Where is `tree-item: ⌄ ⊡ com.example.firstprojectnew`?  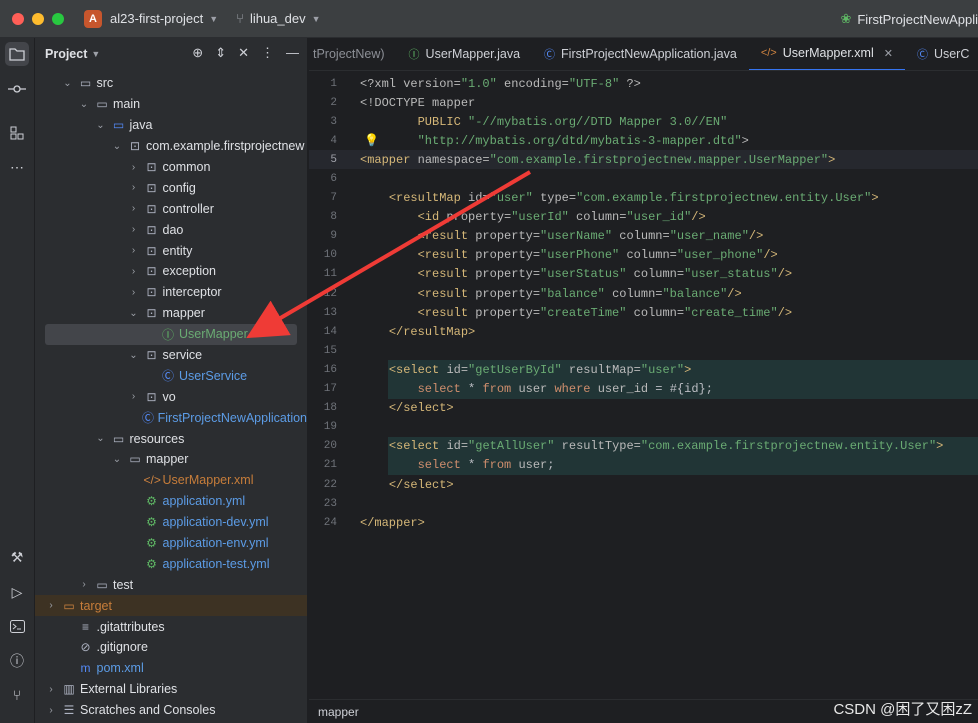
tree-item: ⌄ ⊡ com.example.firstprojectnew is located at coordinates (171, 146).